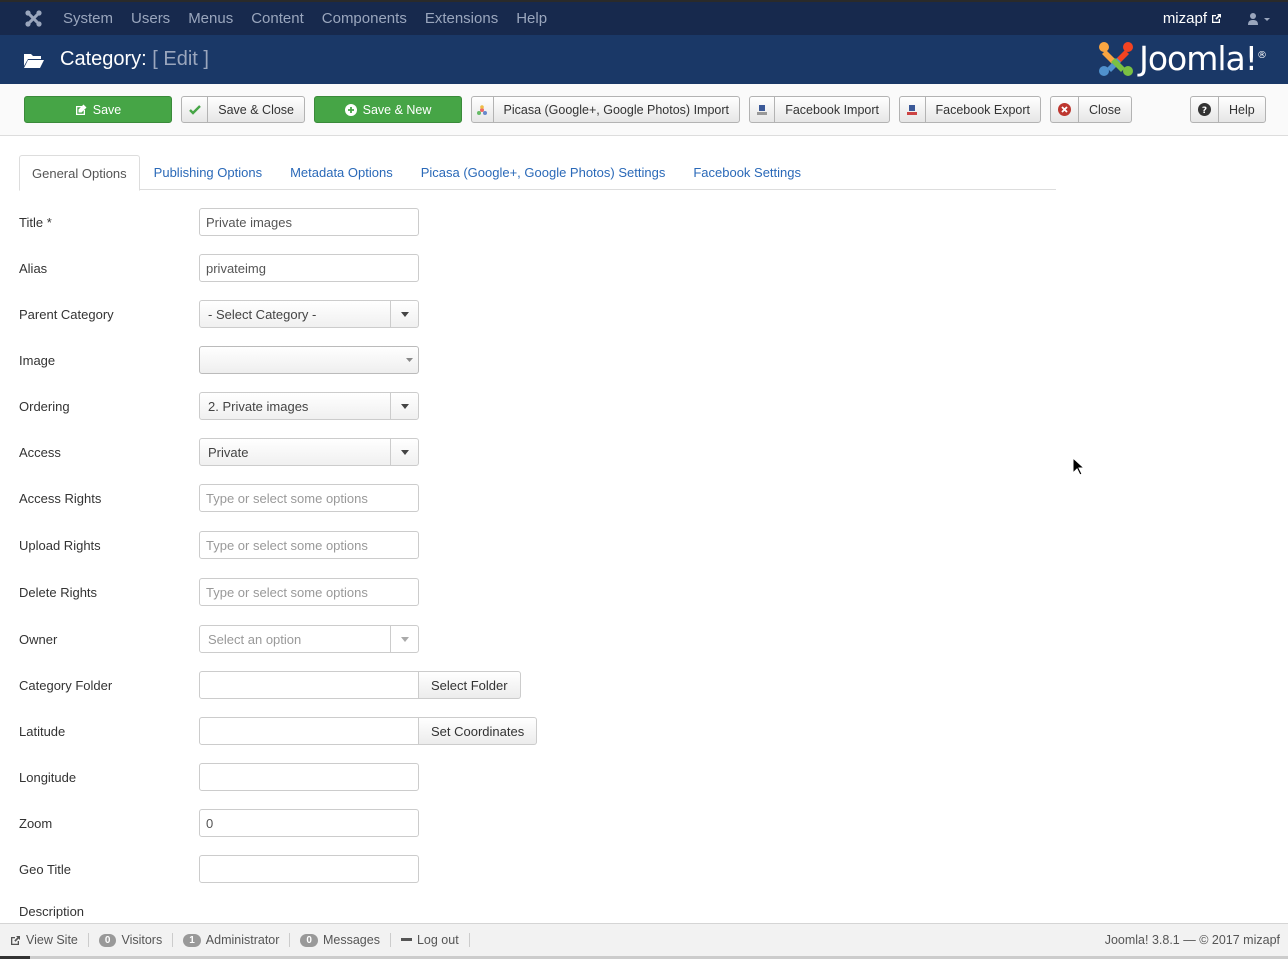  I want to click on longitude-row: Longitude, so click(219, 777).